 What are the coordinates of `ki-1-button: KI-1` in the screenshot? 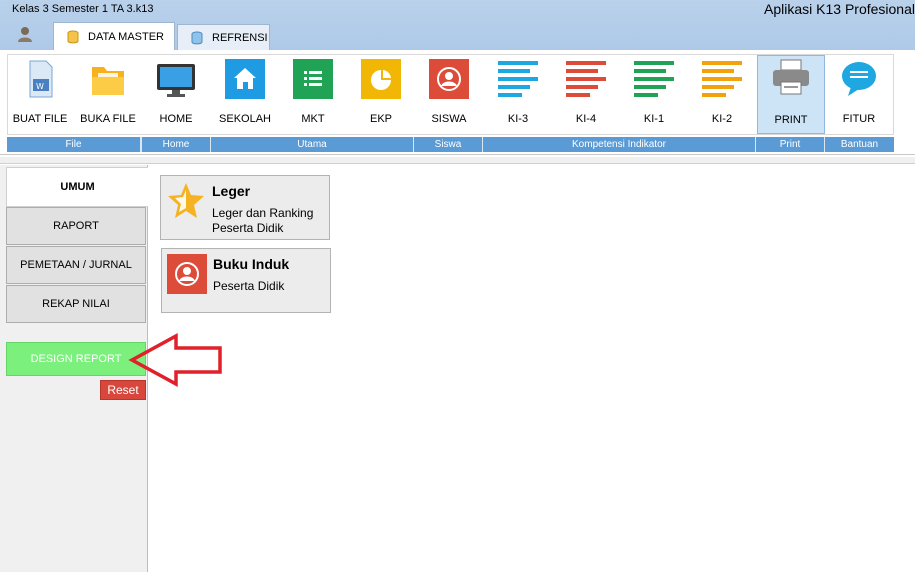 It's located at (654, 95).